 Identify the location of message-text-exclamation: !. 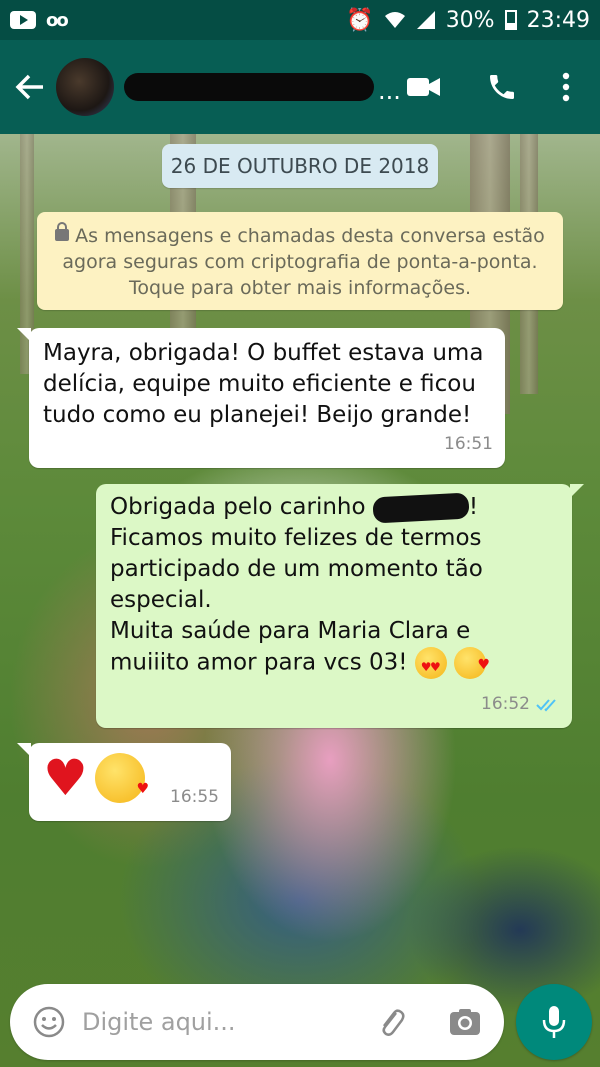
(473, 507).